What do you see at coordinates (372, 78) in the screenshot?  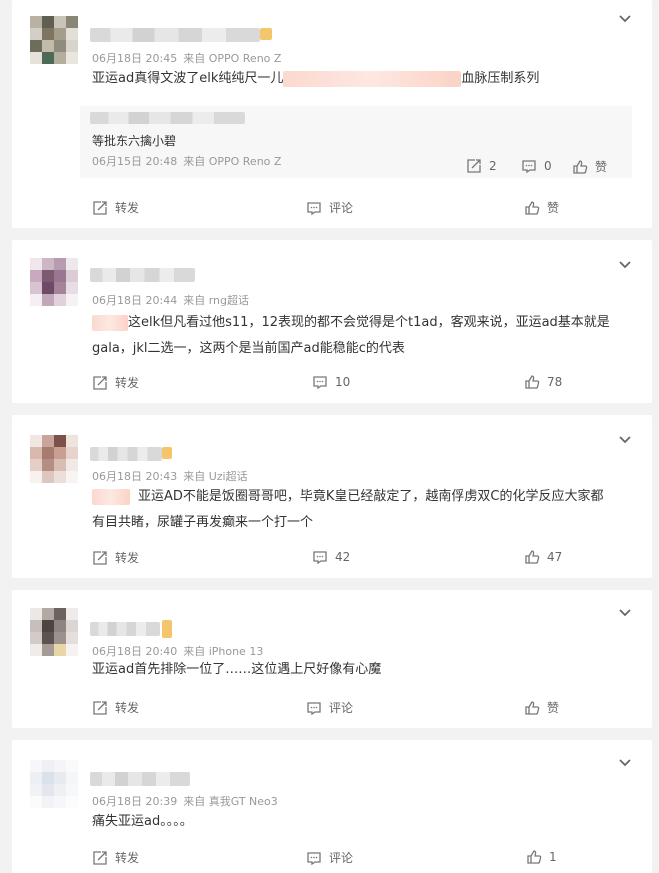 I see `redacted-text` at bounding box center [372, 78].